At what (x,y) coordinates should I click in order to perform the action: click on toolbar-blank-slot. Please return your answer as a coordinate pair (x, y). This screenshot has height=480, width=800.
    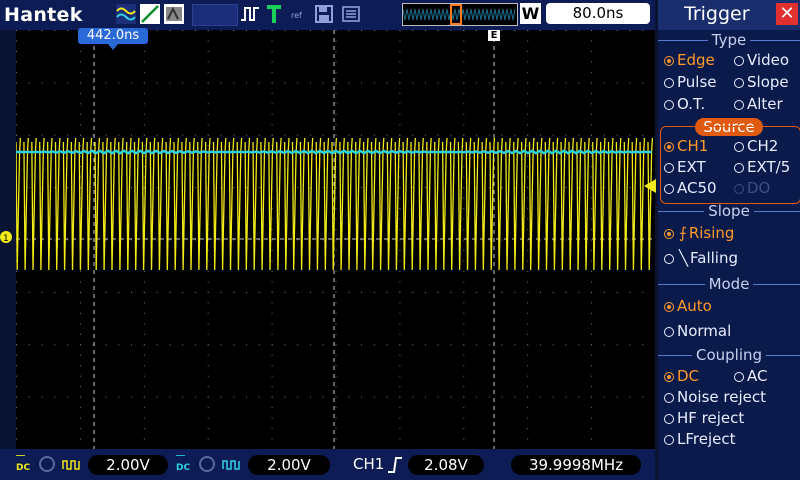
    Looking at the image, I should click on (215, 15).